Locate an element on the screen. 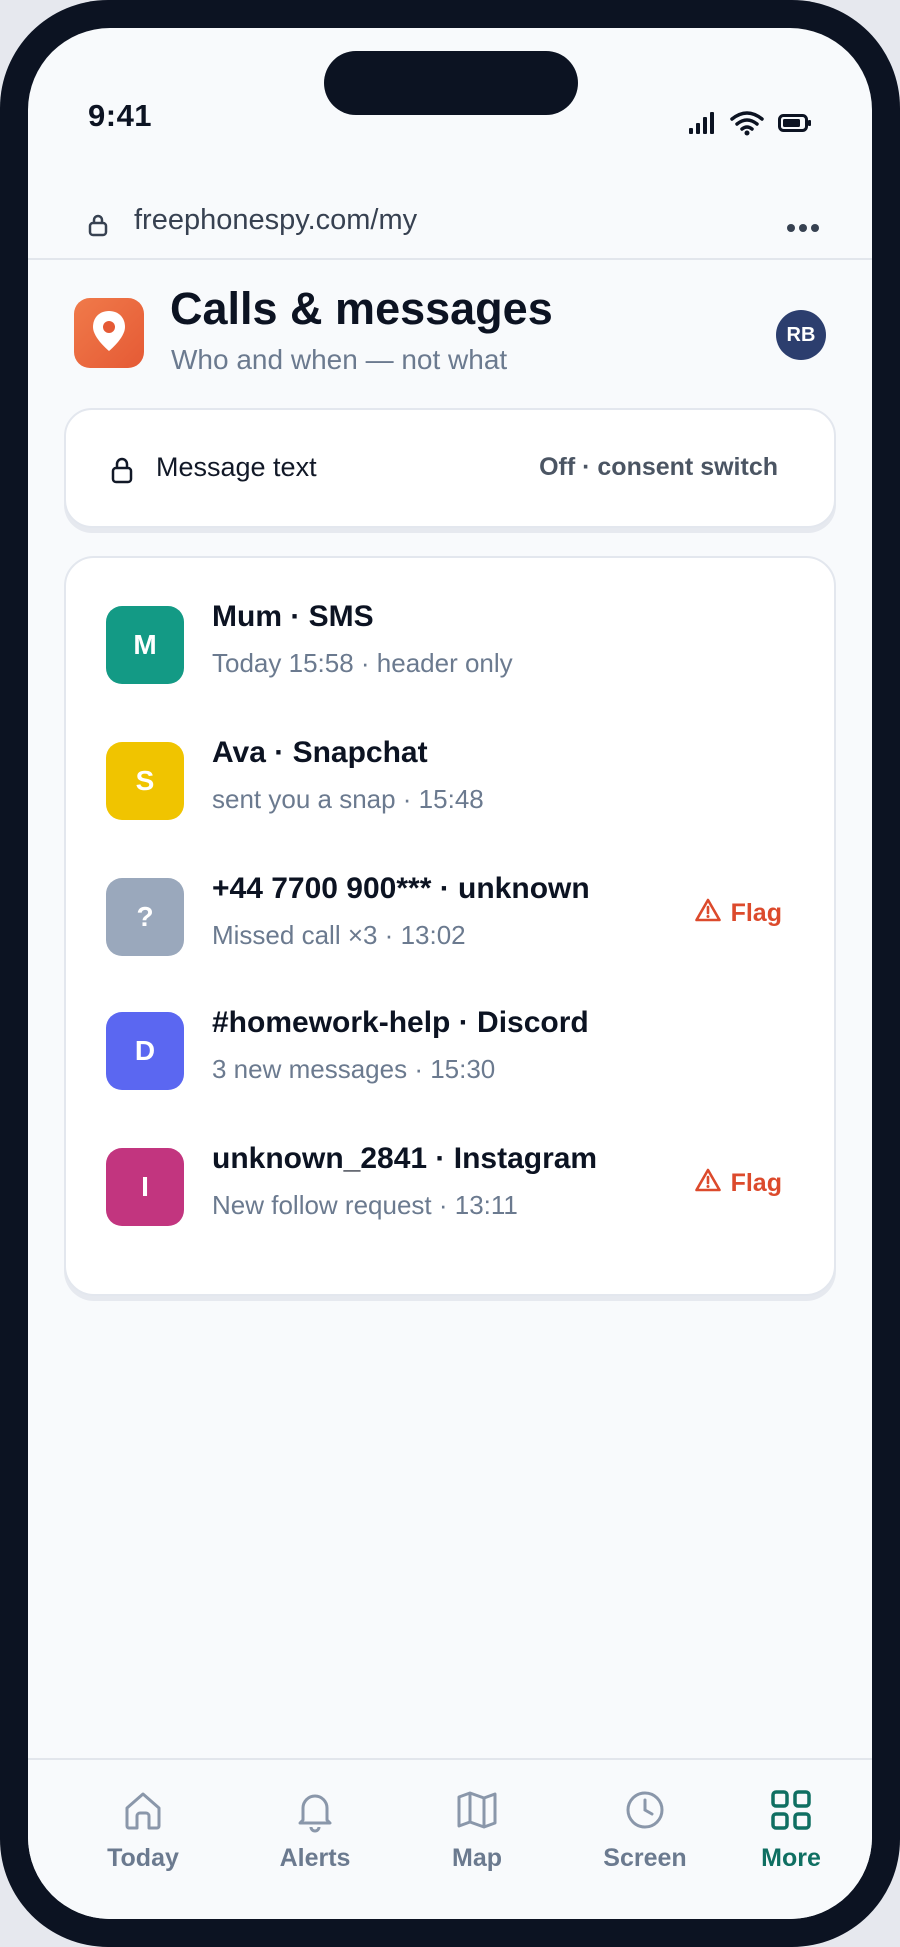 Image resolution: width=900 pixels, height=1947 pixels. item-subtitle: Missed call ×3 · 13:02 is located at coordinates (339, 935).